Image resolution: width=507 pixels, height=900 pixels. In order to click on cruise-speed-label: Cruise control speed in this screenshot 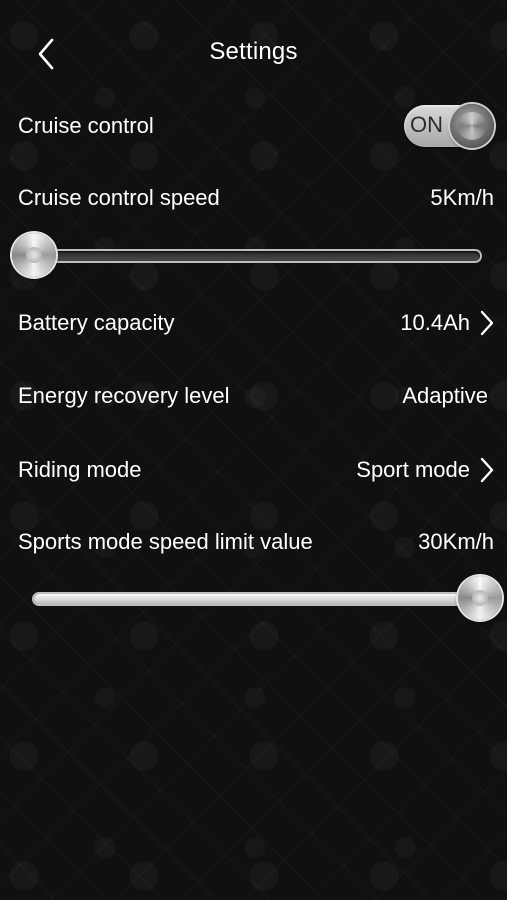, I will do `click(119, 197)`.